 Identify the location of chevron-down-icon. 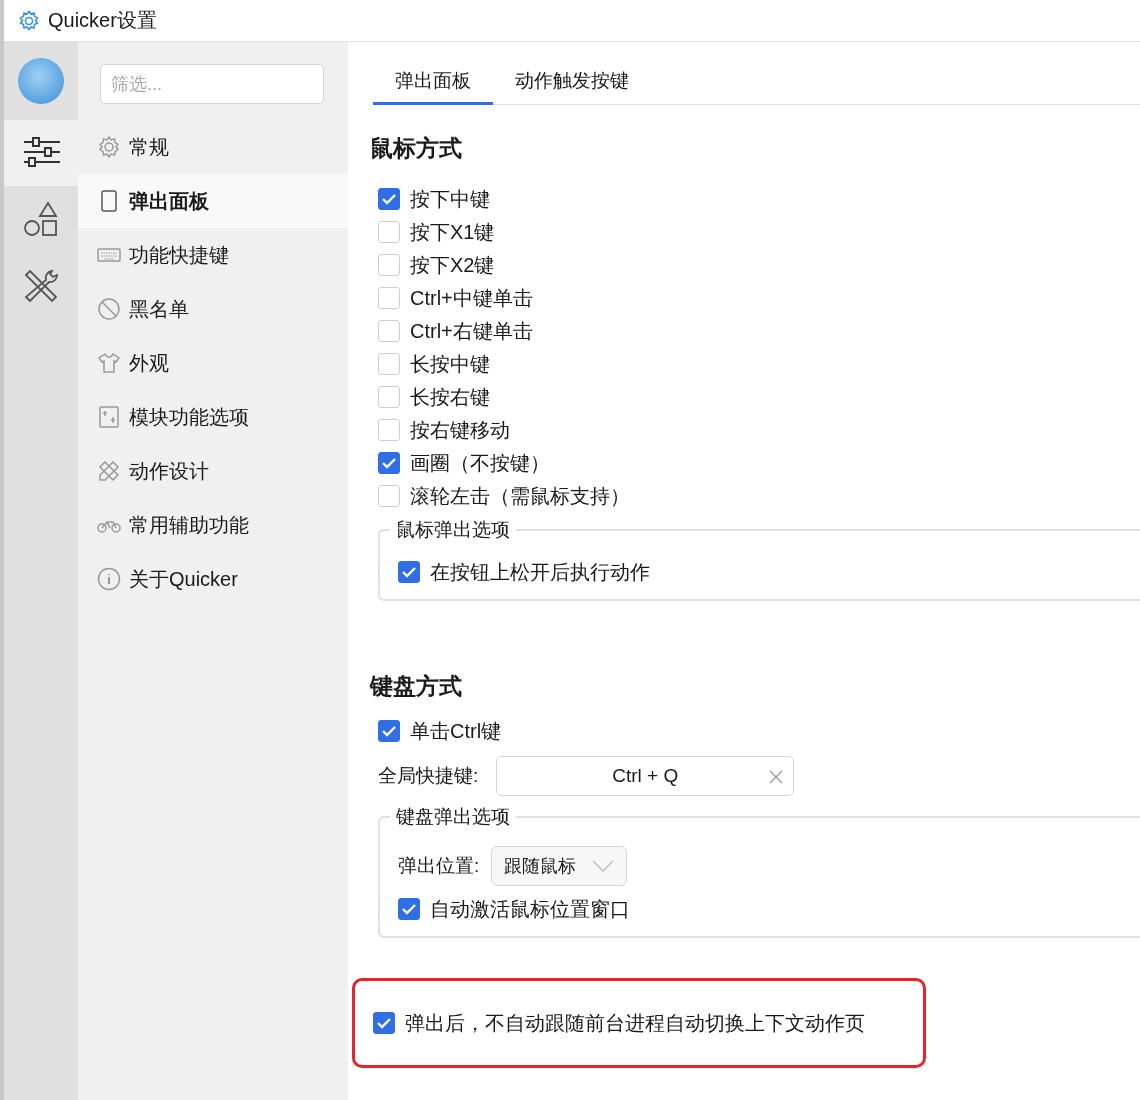
(603, 866).